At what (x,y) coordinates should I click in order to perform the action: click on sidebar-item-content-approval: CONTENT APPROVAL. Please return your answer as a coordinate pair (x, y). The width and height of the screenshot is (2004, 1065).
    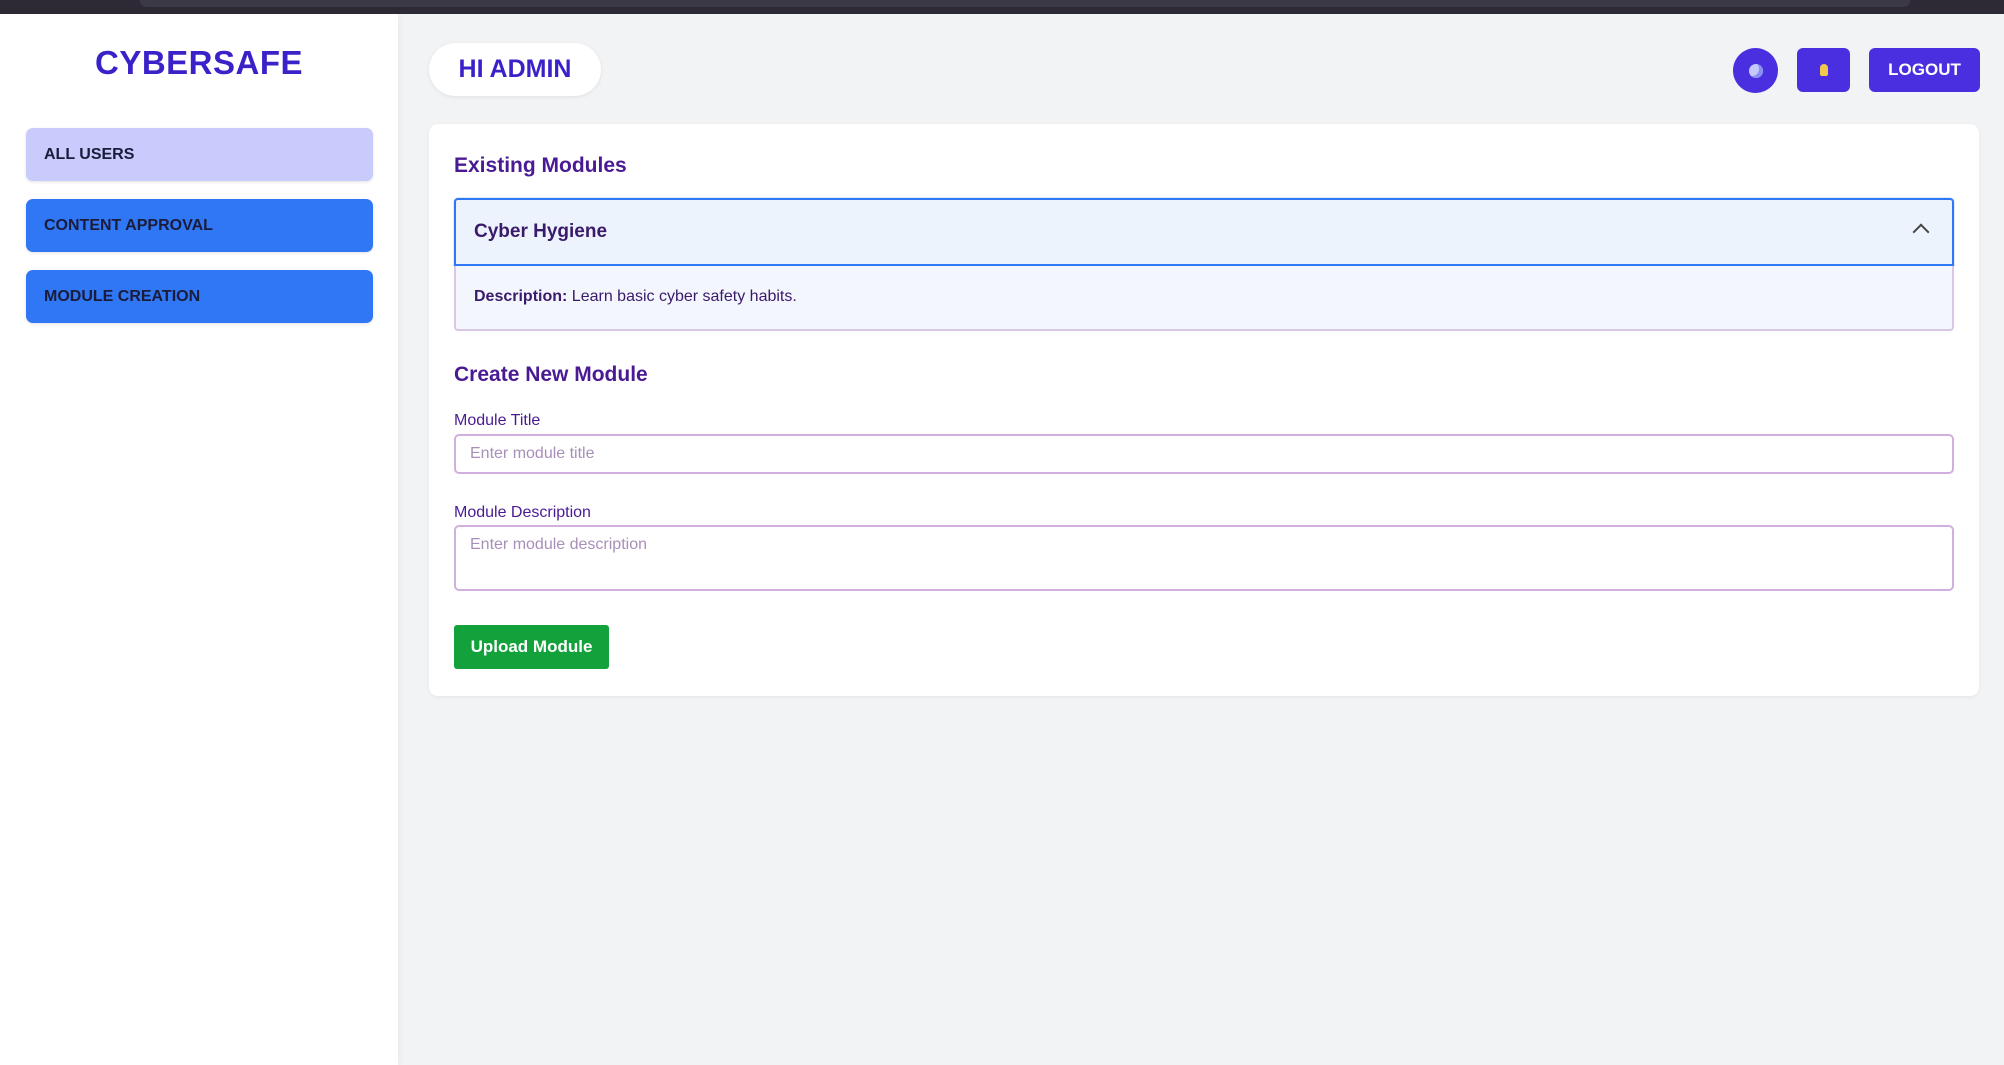
    Looking at the image, I should click on (199, 225).